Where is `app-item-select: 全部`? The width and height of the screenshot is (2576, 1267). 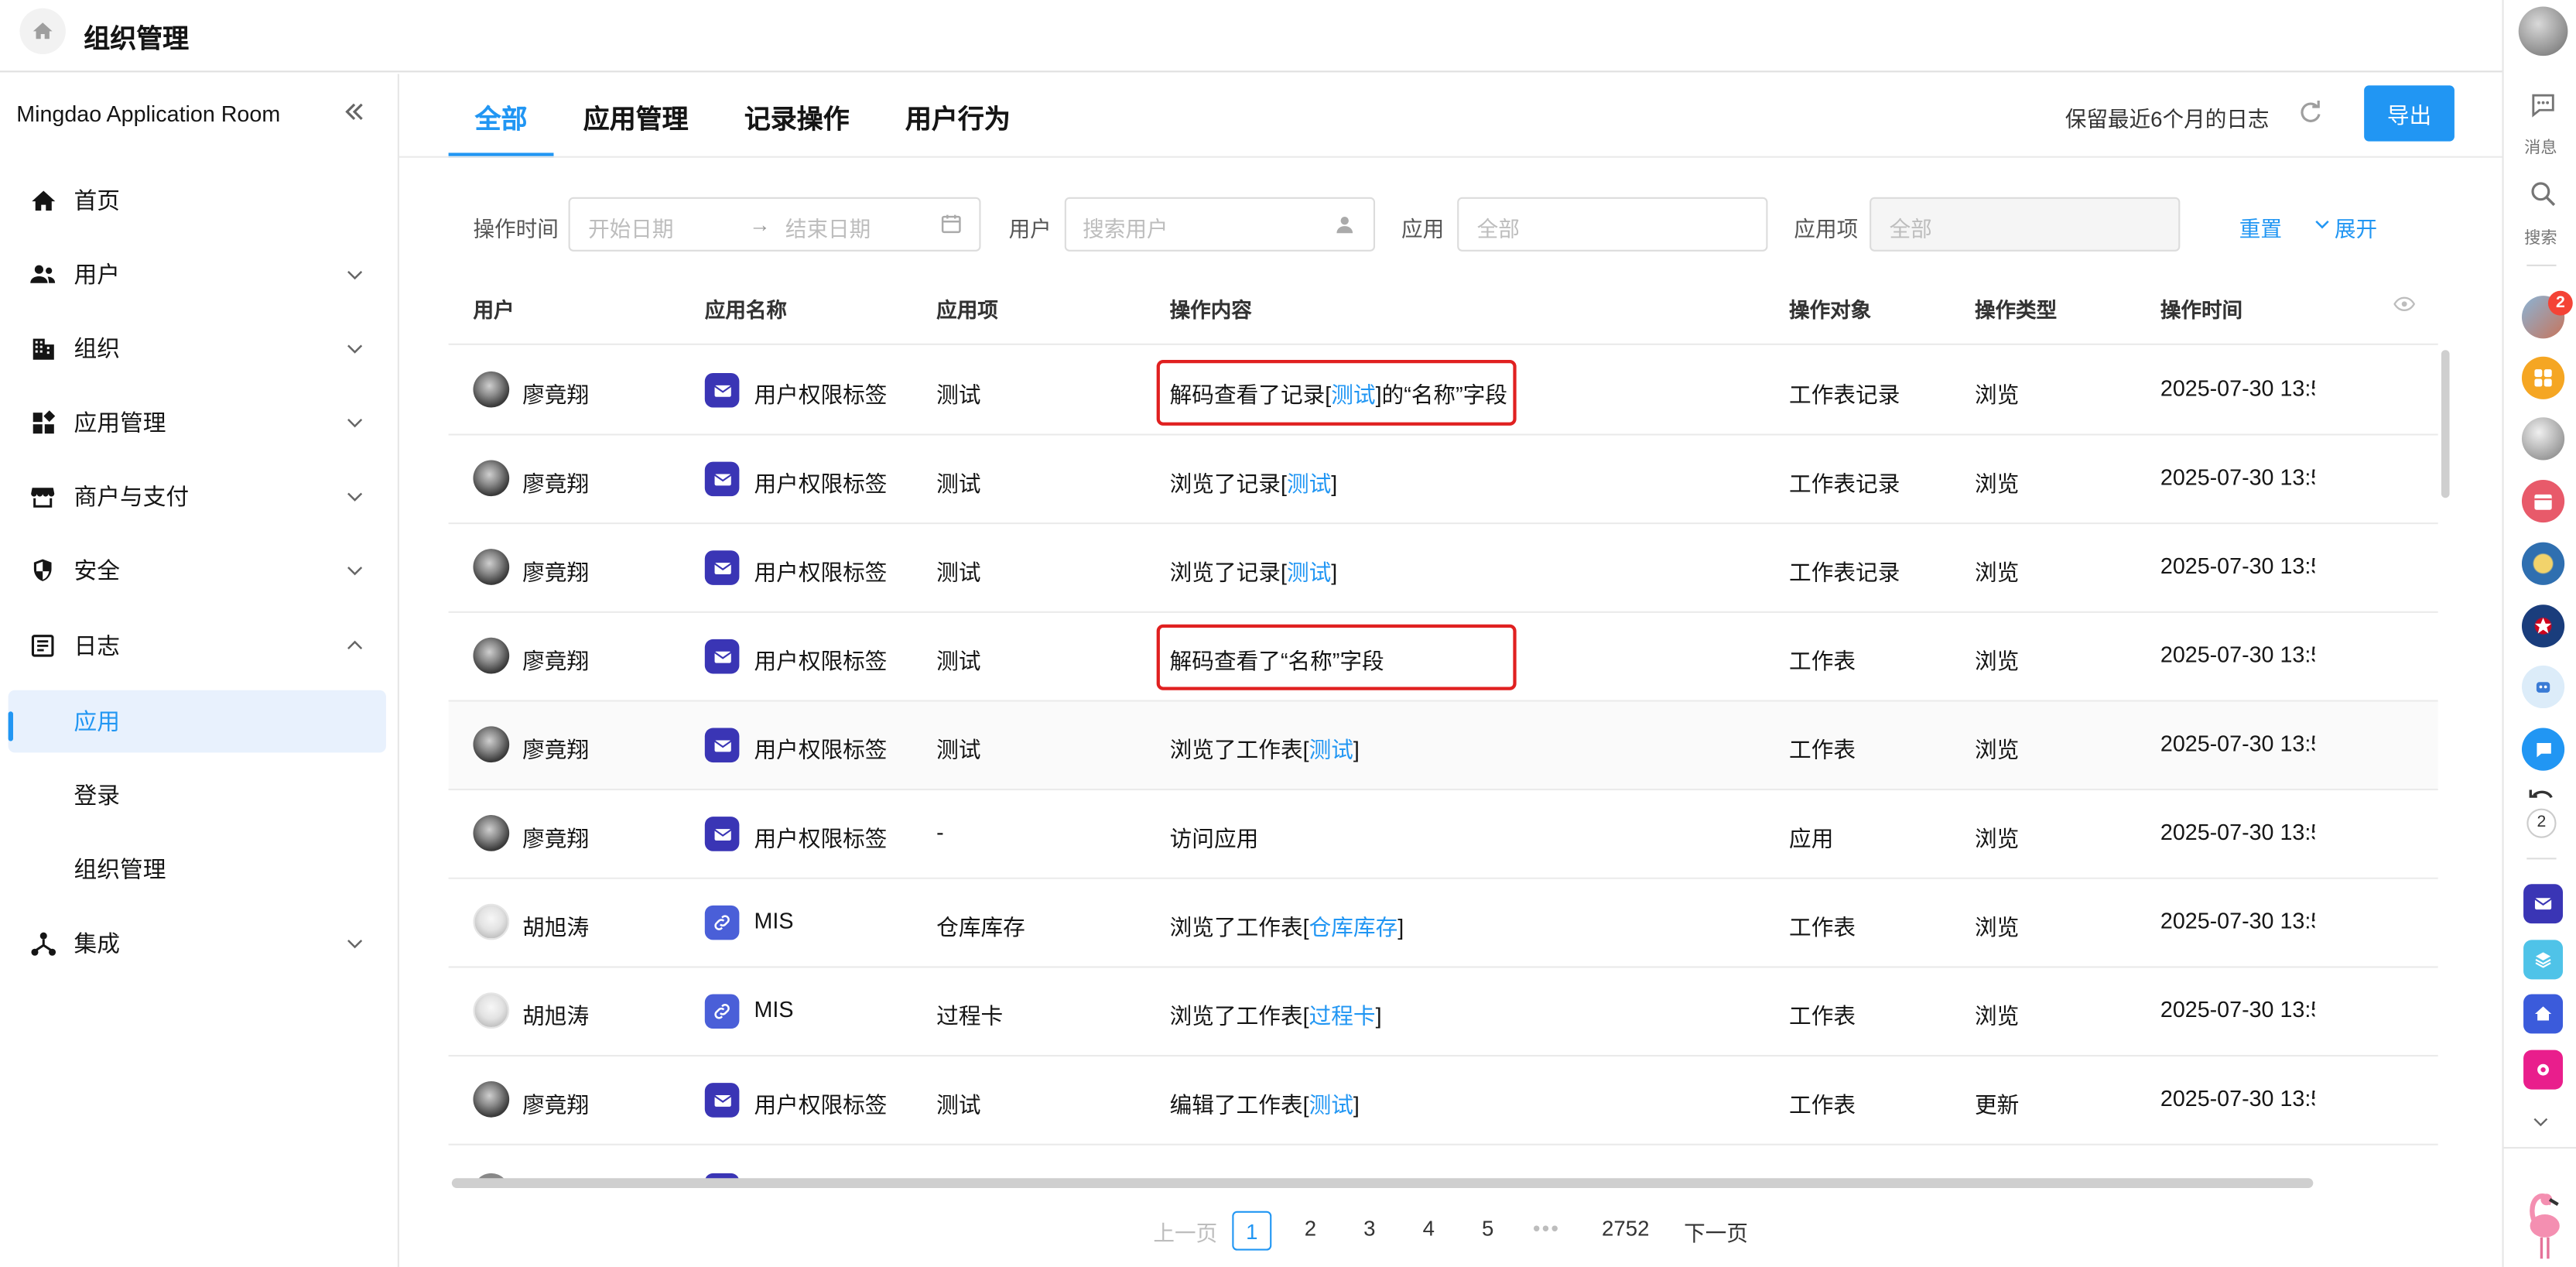
app-item-select: 全部 is located at coordinates (2026, 225).